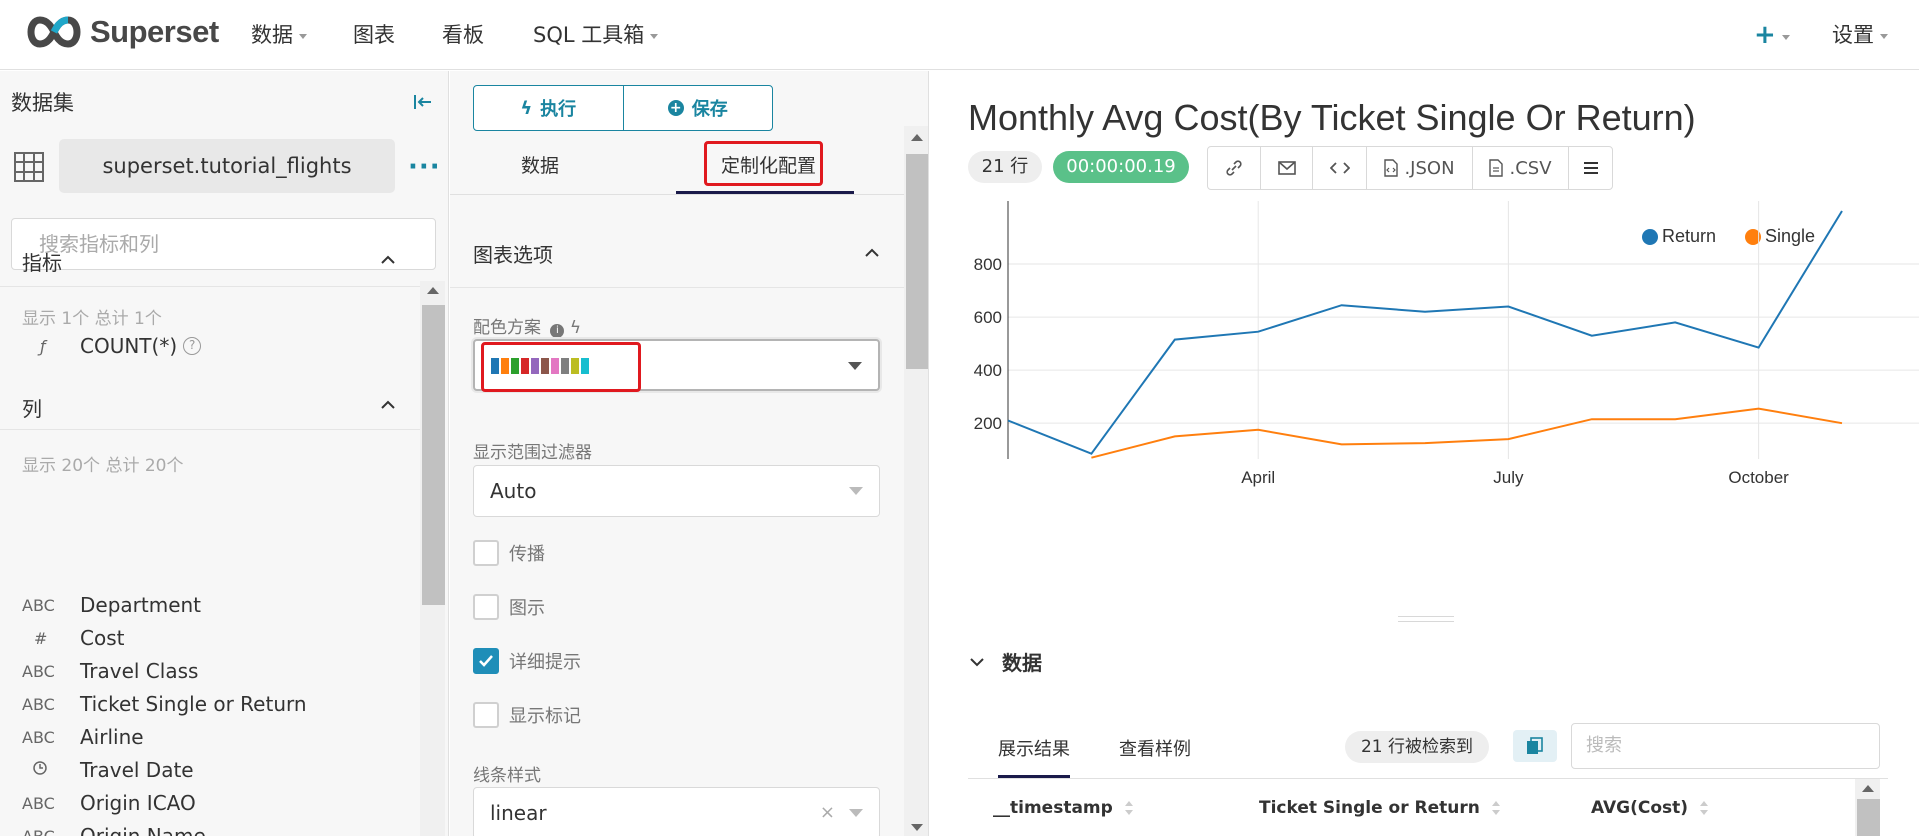  What do you see at coordinates (1053, 808) in the screenshot?
I see `column-header-label: __timestamp` at bounding box center [1053, 808].